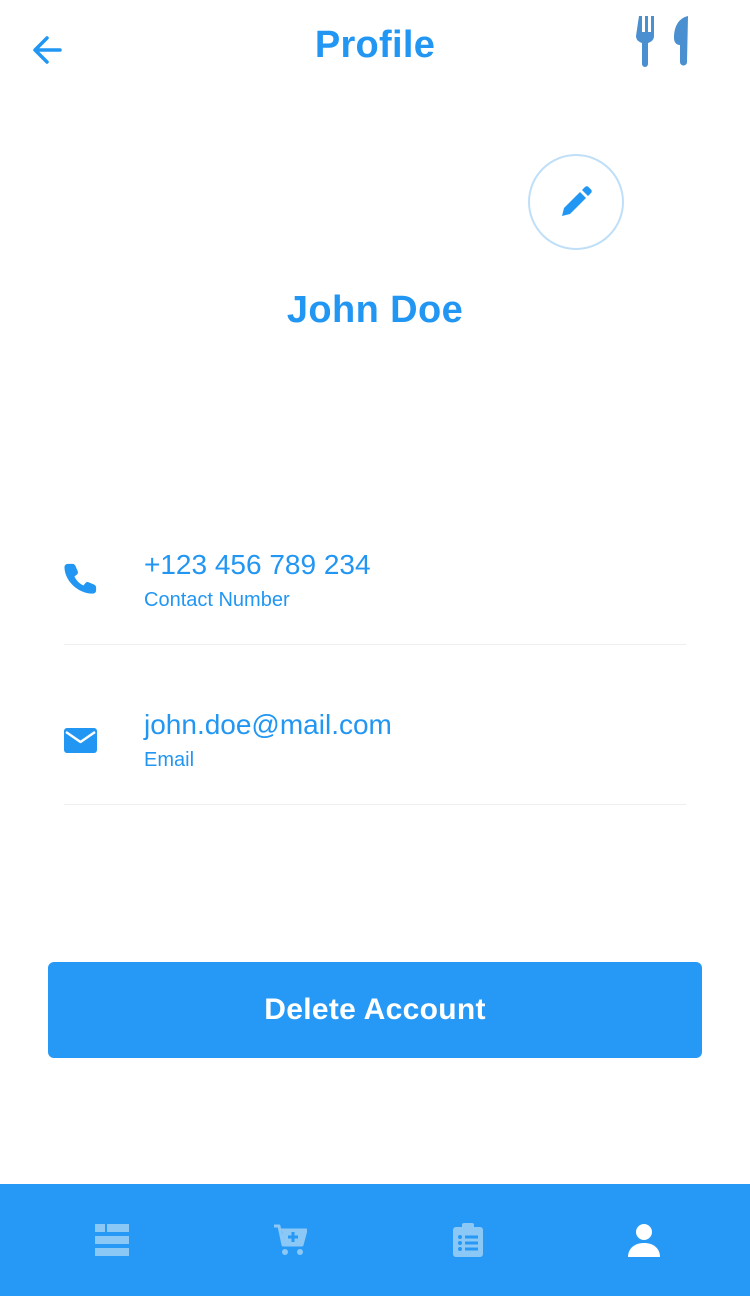 The width and height of the screenshot is (750, 1296). I want to click on email-row: john.doe@mail.com Email, so click(375, 725).